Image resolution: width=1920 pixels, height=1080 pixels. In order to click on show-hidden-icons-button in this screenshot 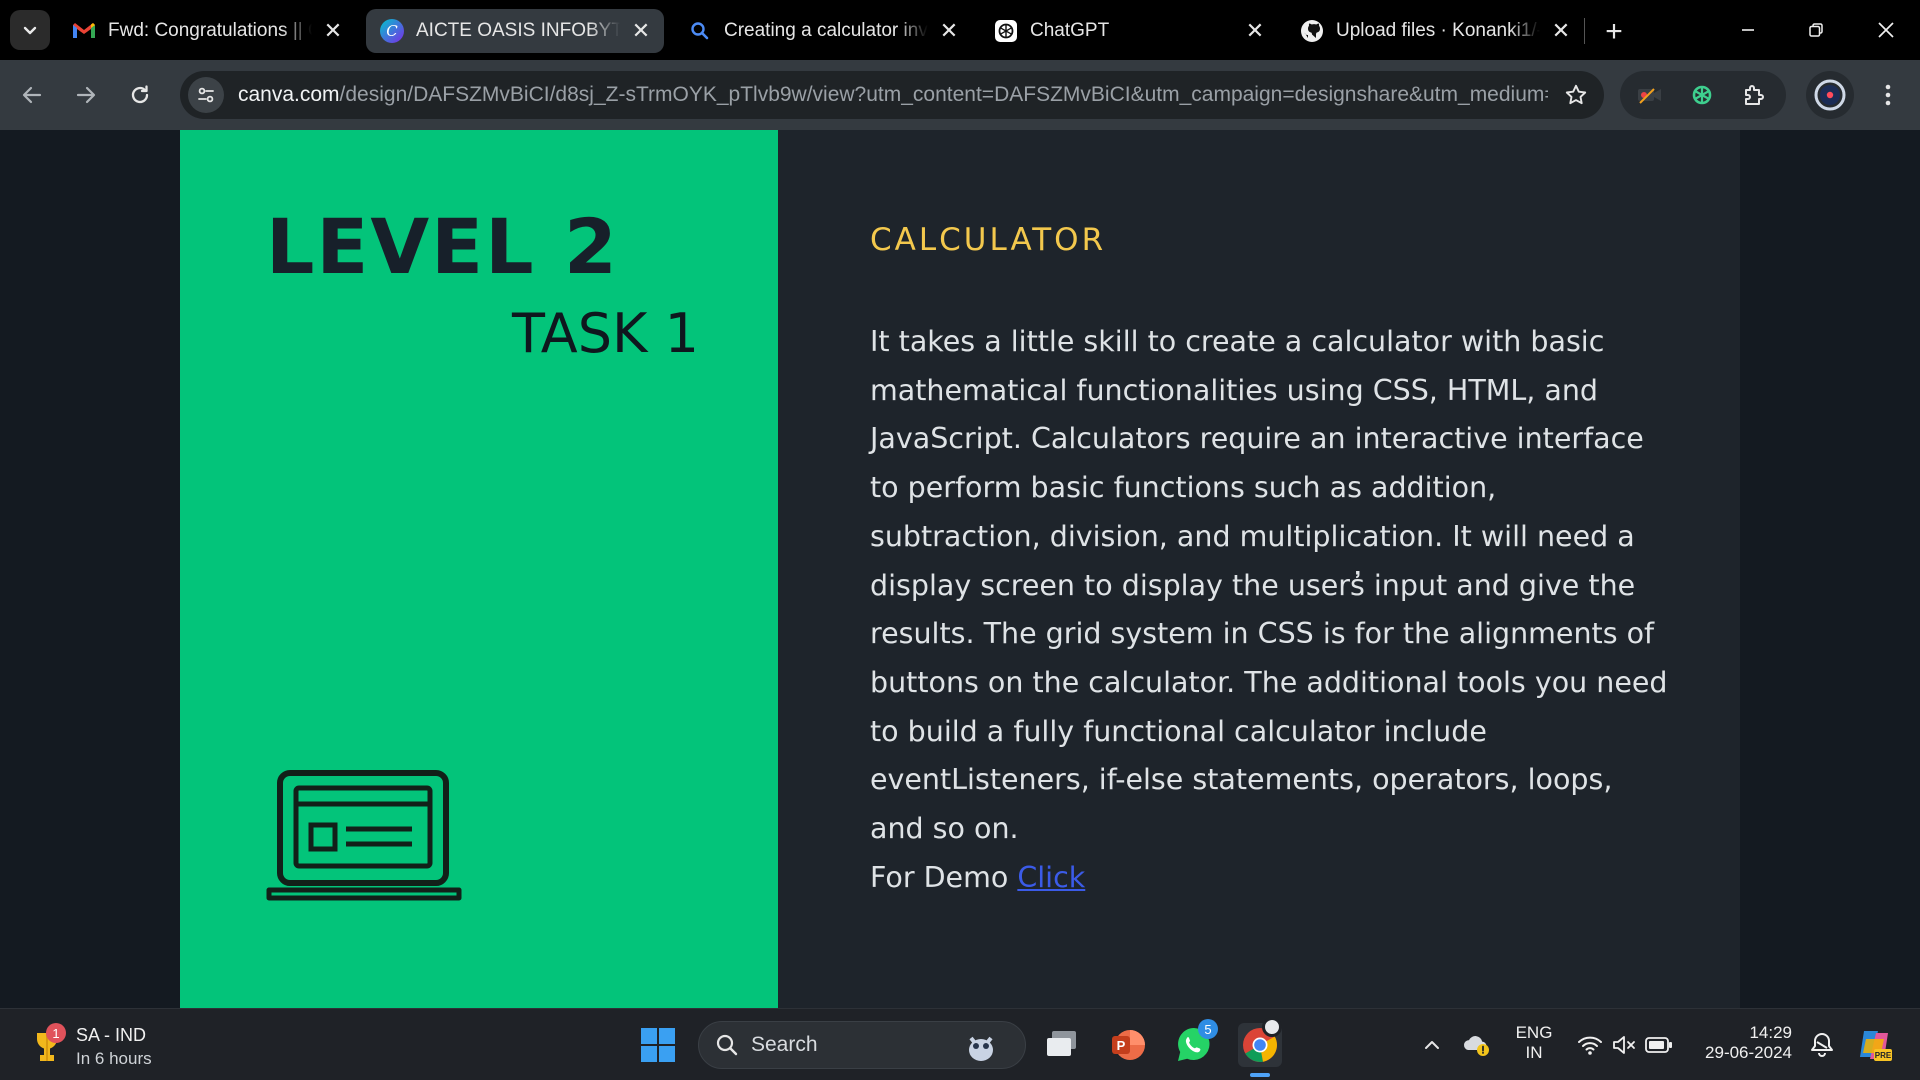, I will do `click(1432, 1045)`.